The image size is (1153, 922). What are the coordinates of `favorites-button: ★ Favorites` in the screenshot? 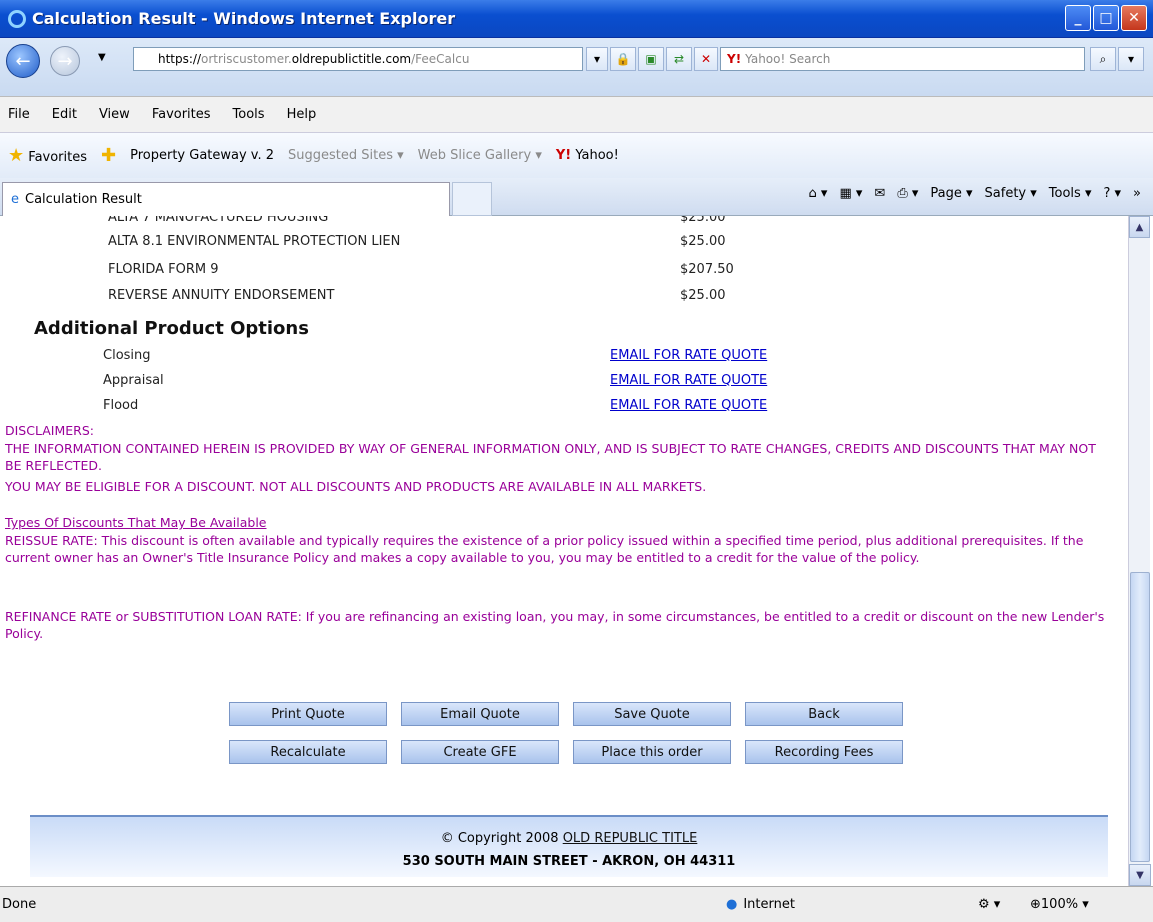 It's located at (47, 155).